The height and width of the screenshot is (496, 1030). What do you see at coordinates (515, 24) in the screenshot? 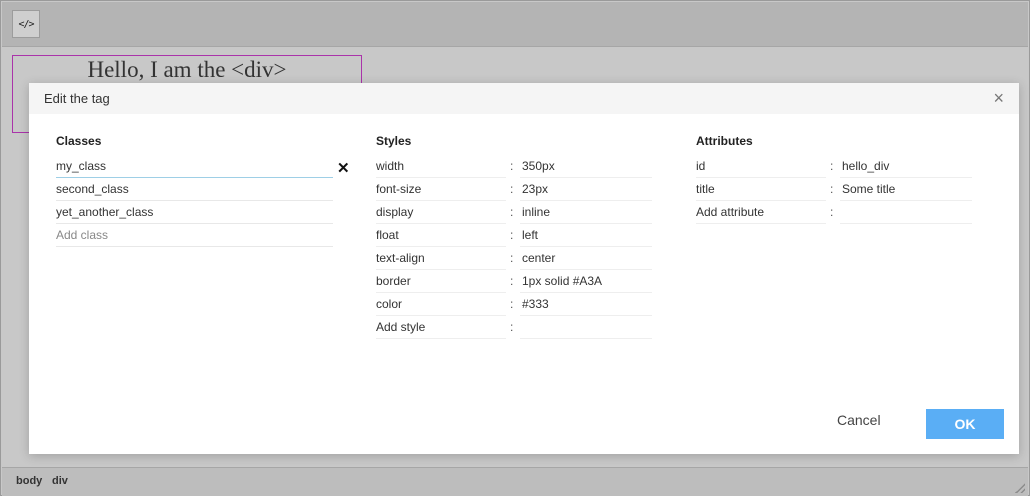
I see `toolbar: </>` at bounding box center [515, 24].